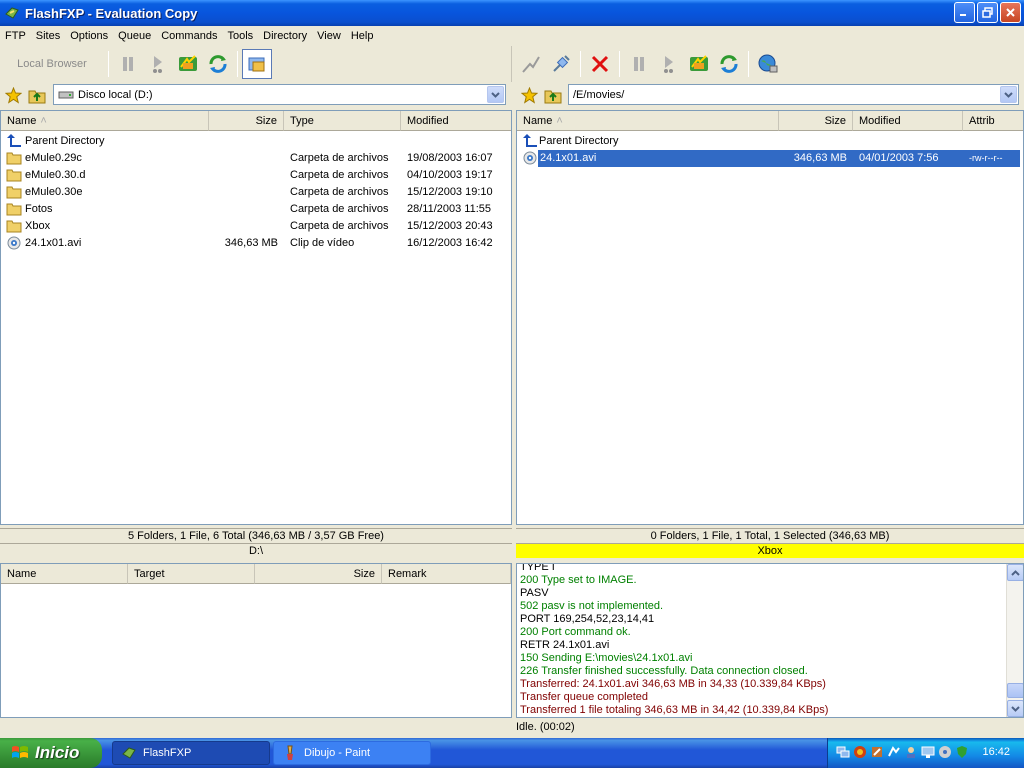  Describe the element at coordinates (279, 94) in the screenshot. I see `local-drive-select: Disco local (D:)` at that location.